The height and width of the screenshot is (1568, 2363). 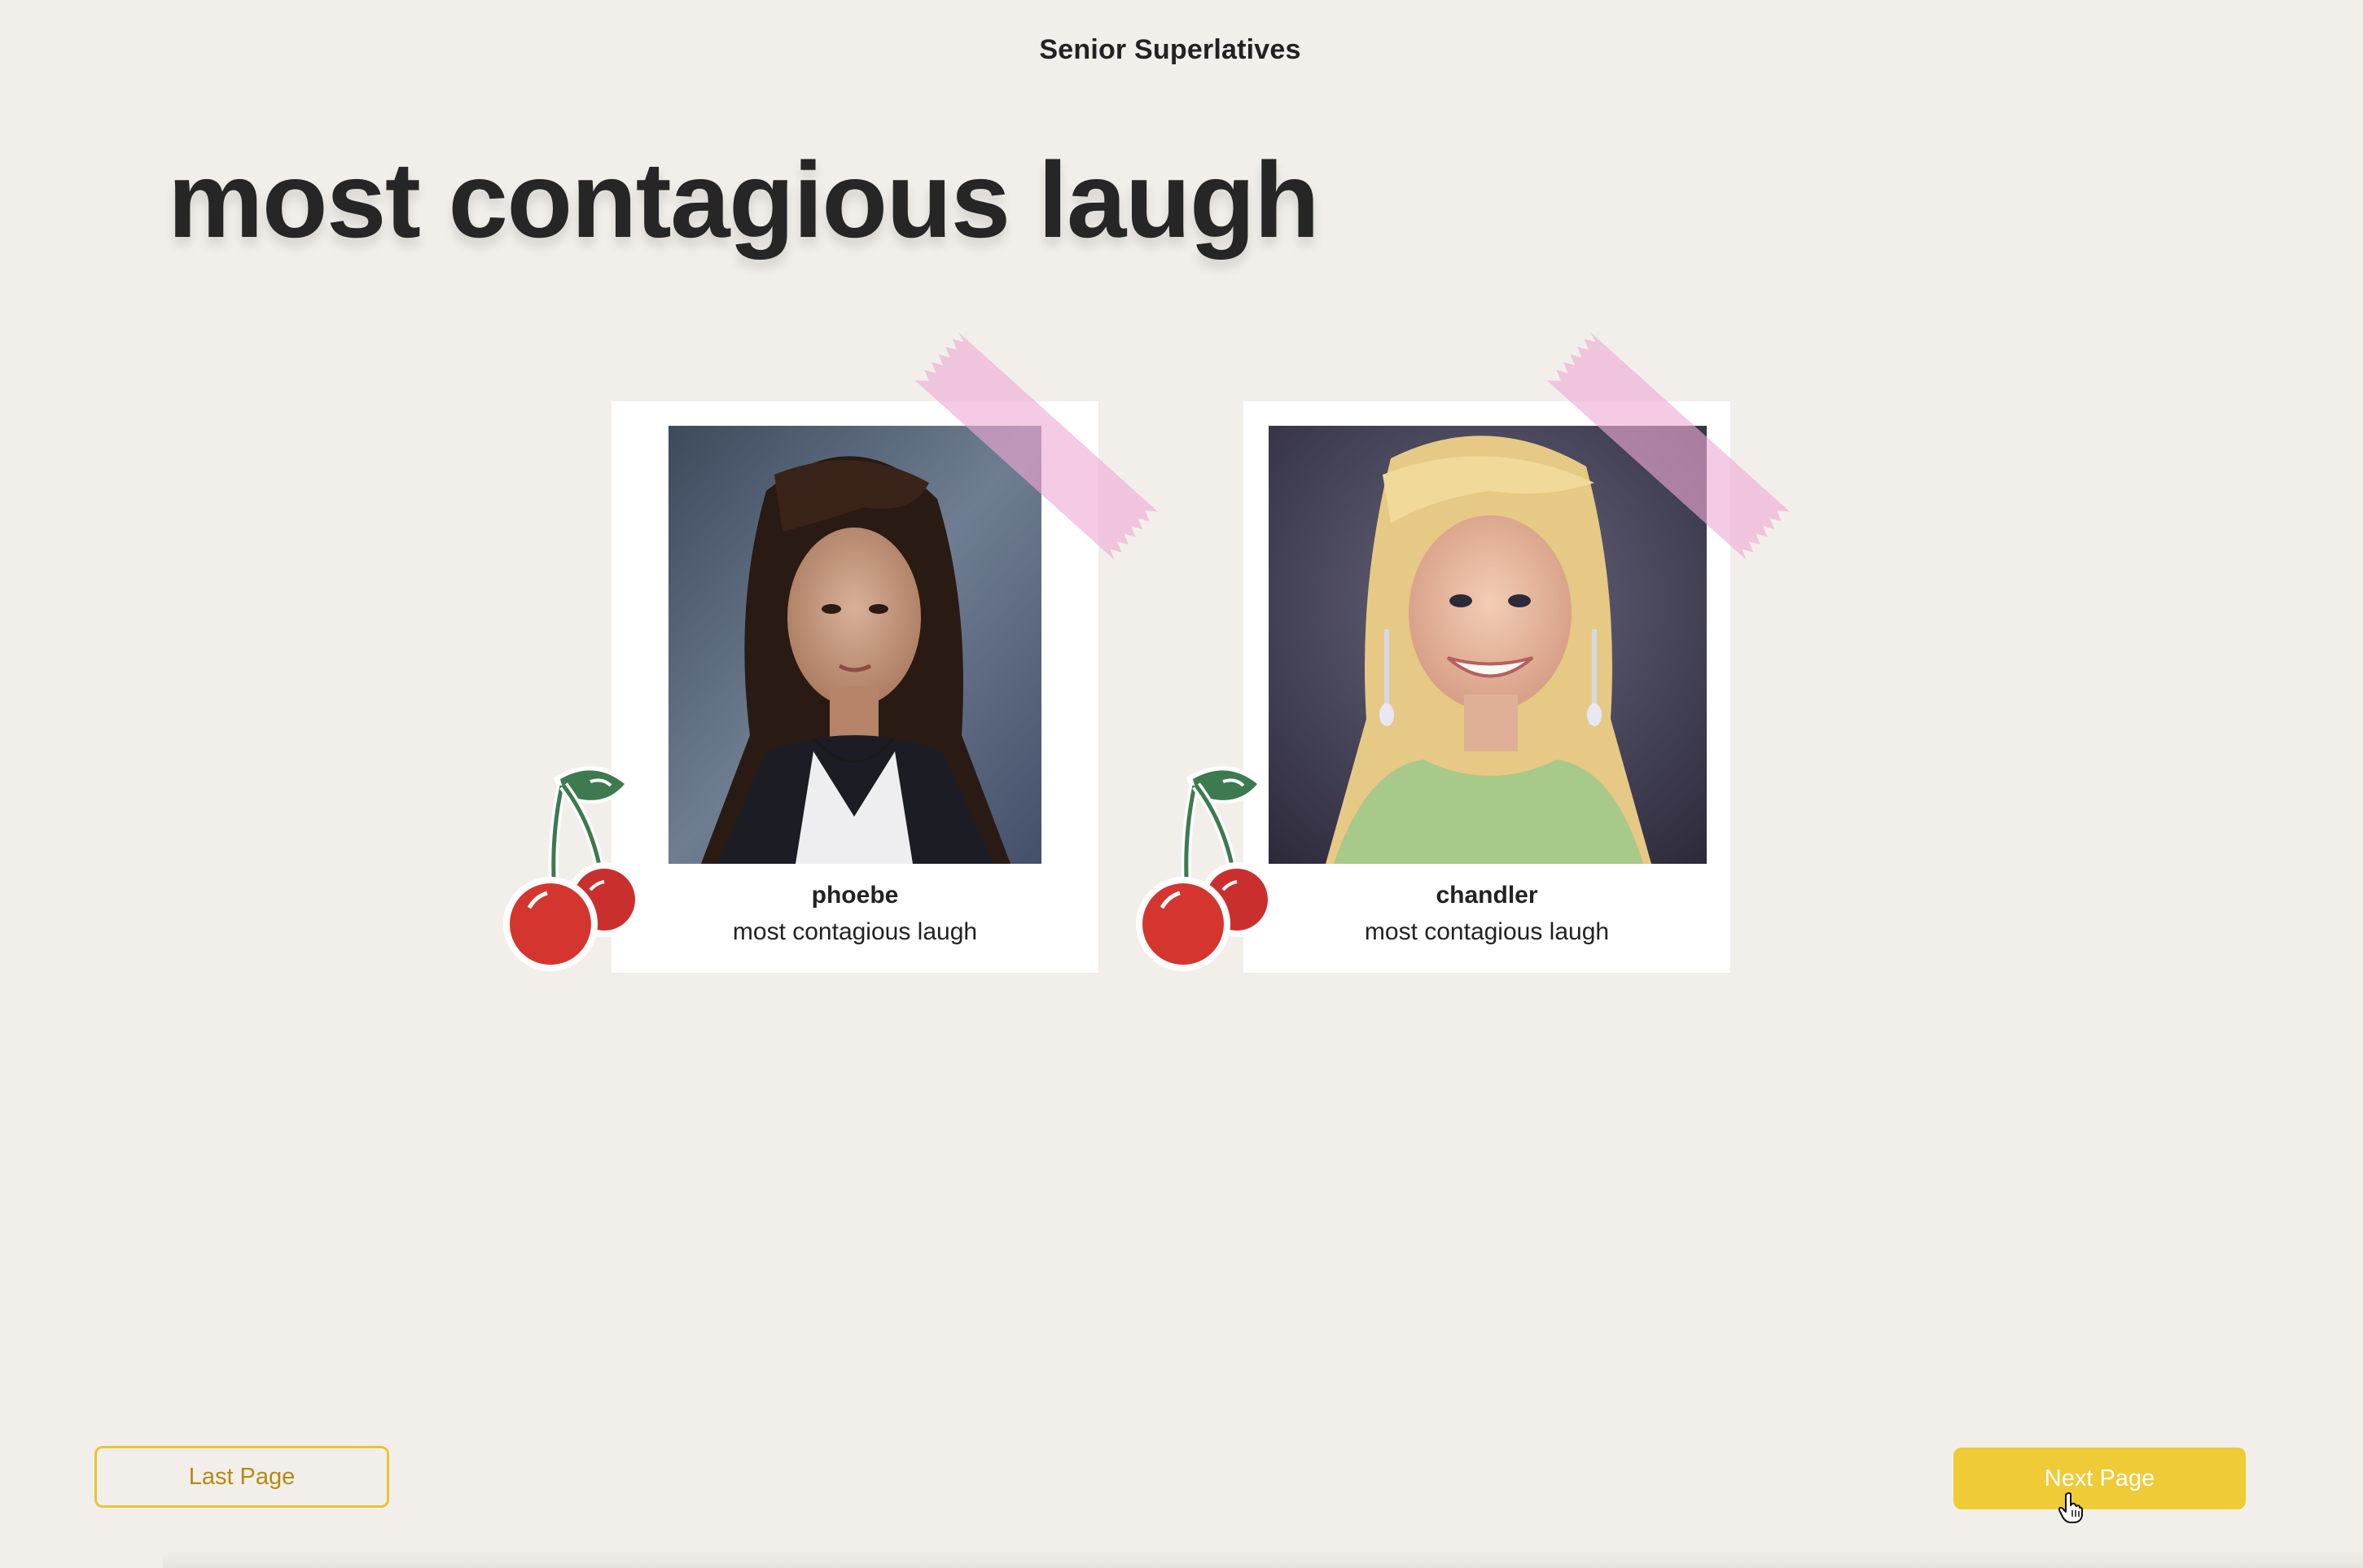 I want to click on student-name: chandler, so click(x=1487, y=896).